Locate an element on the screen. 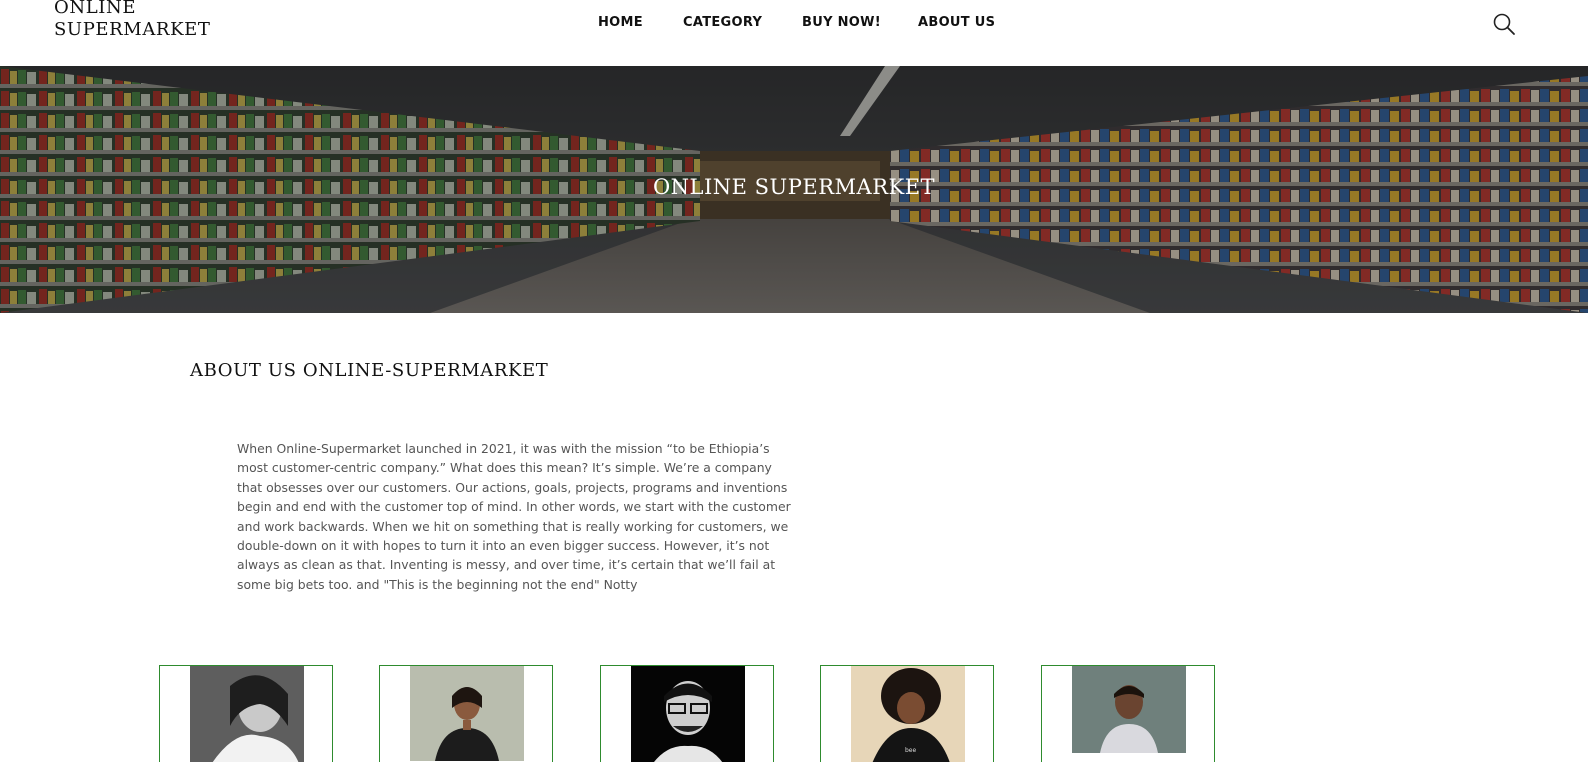  search-icon is located at coordinates (1504, 24).